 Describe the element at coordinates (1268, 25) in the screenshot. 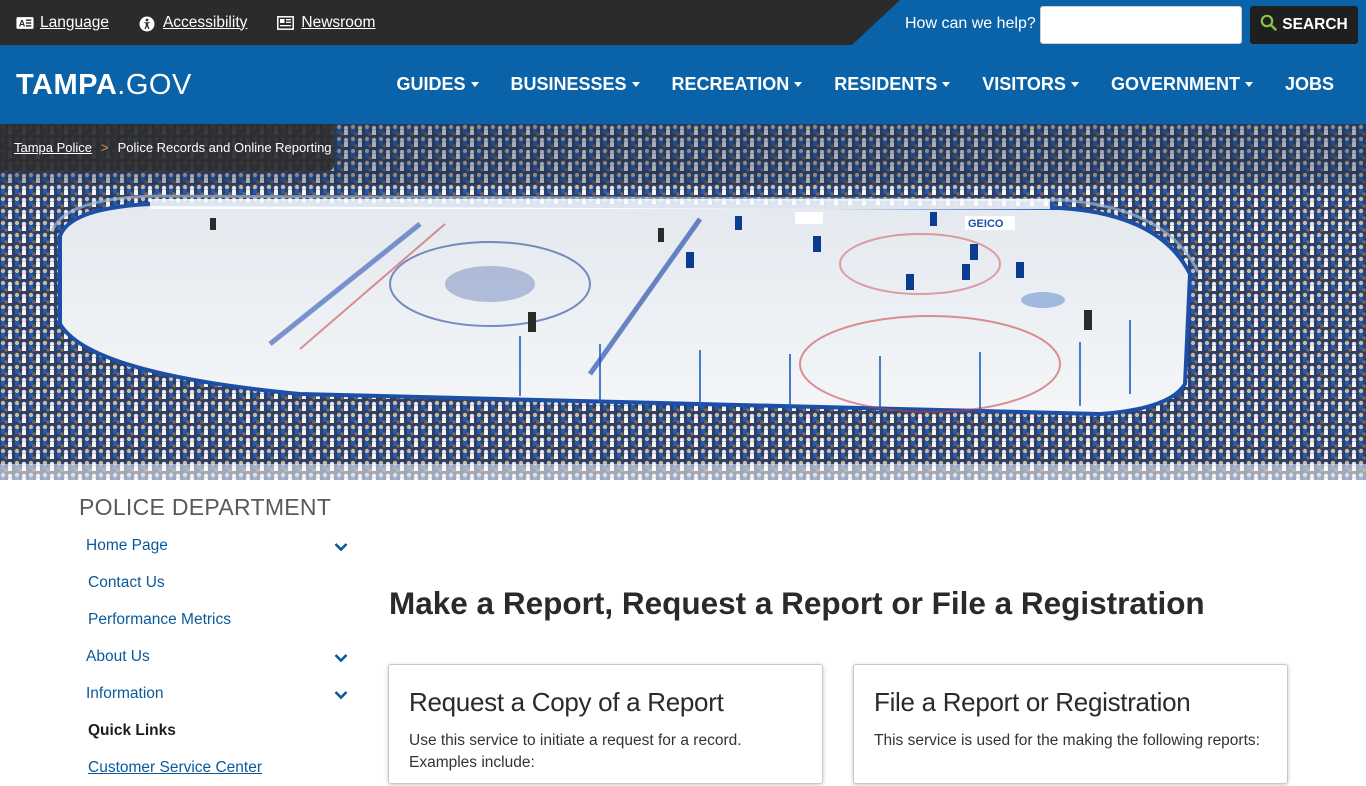

I see `search-icon` at that location.